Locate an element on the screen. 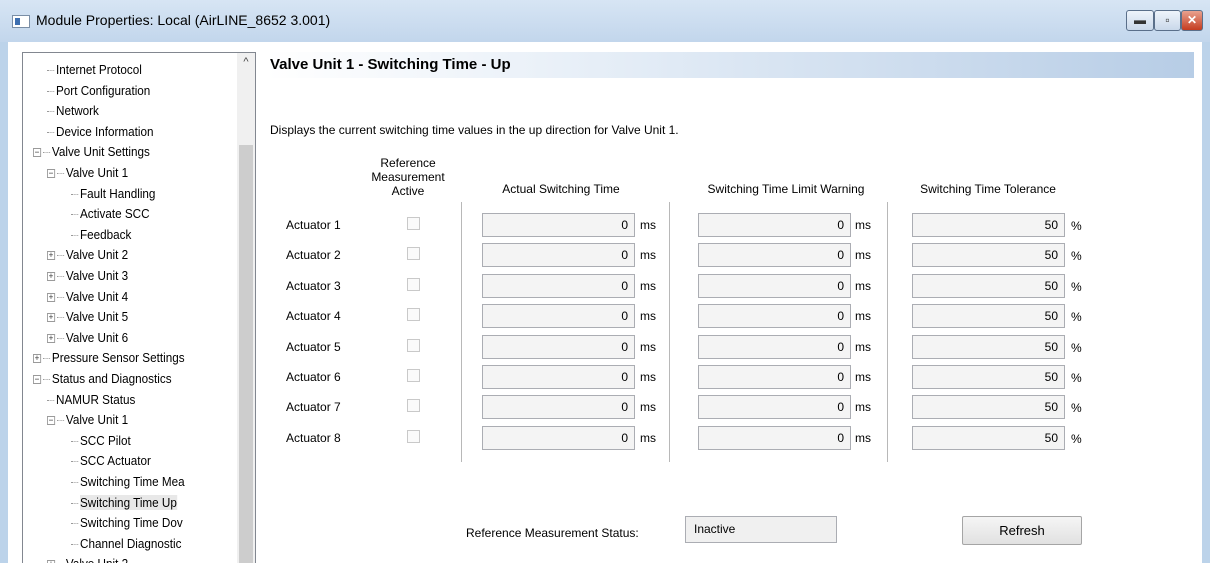  tree-node-switching-time-dov: Switching Time Dov is located at coordinates (127, 523).